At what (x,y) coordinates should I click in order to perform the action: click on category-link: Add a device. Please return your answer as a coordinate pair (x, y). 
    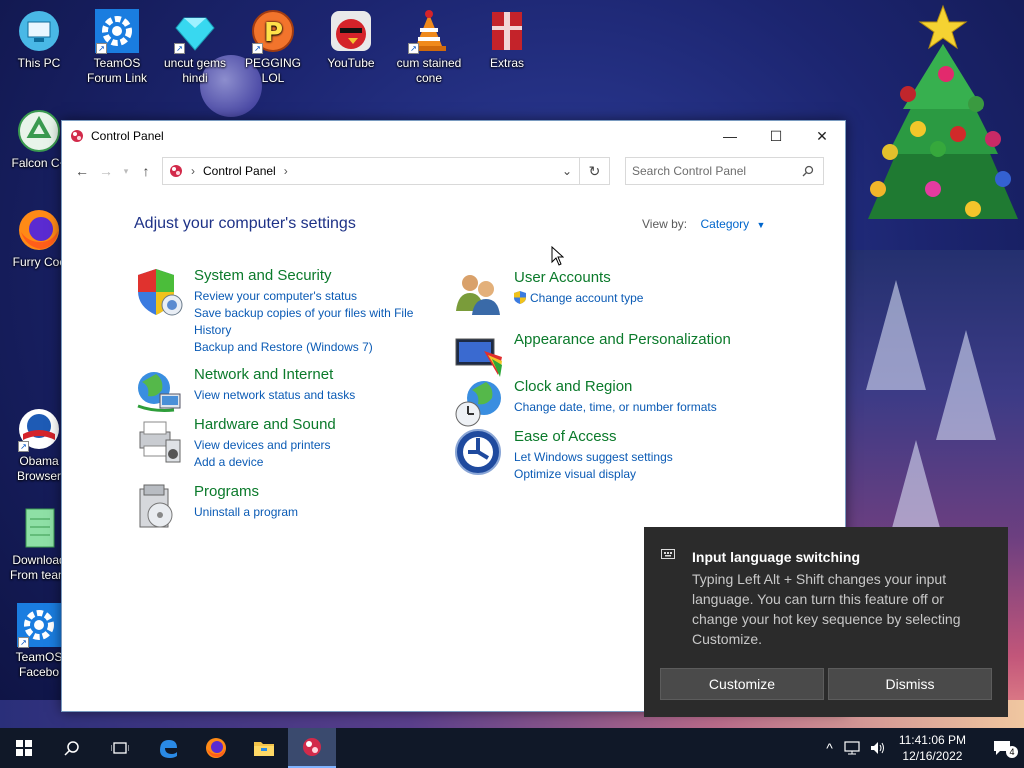
    Looking at the image, I should click on (314, 462).